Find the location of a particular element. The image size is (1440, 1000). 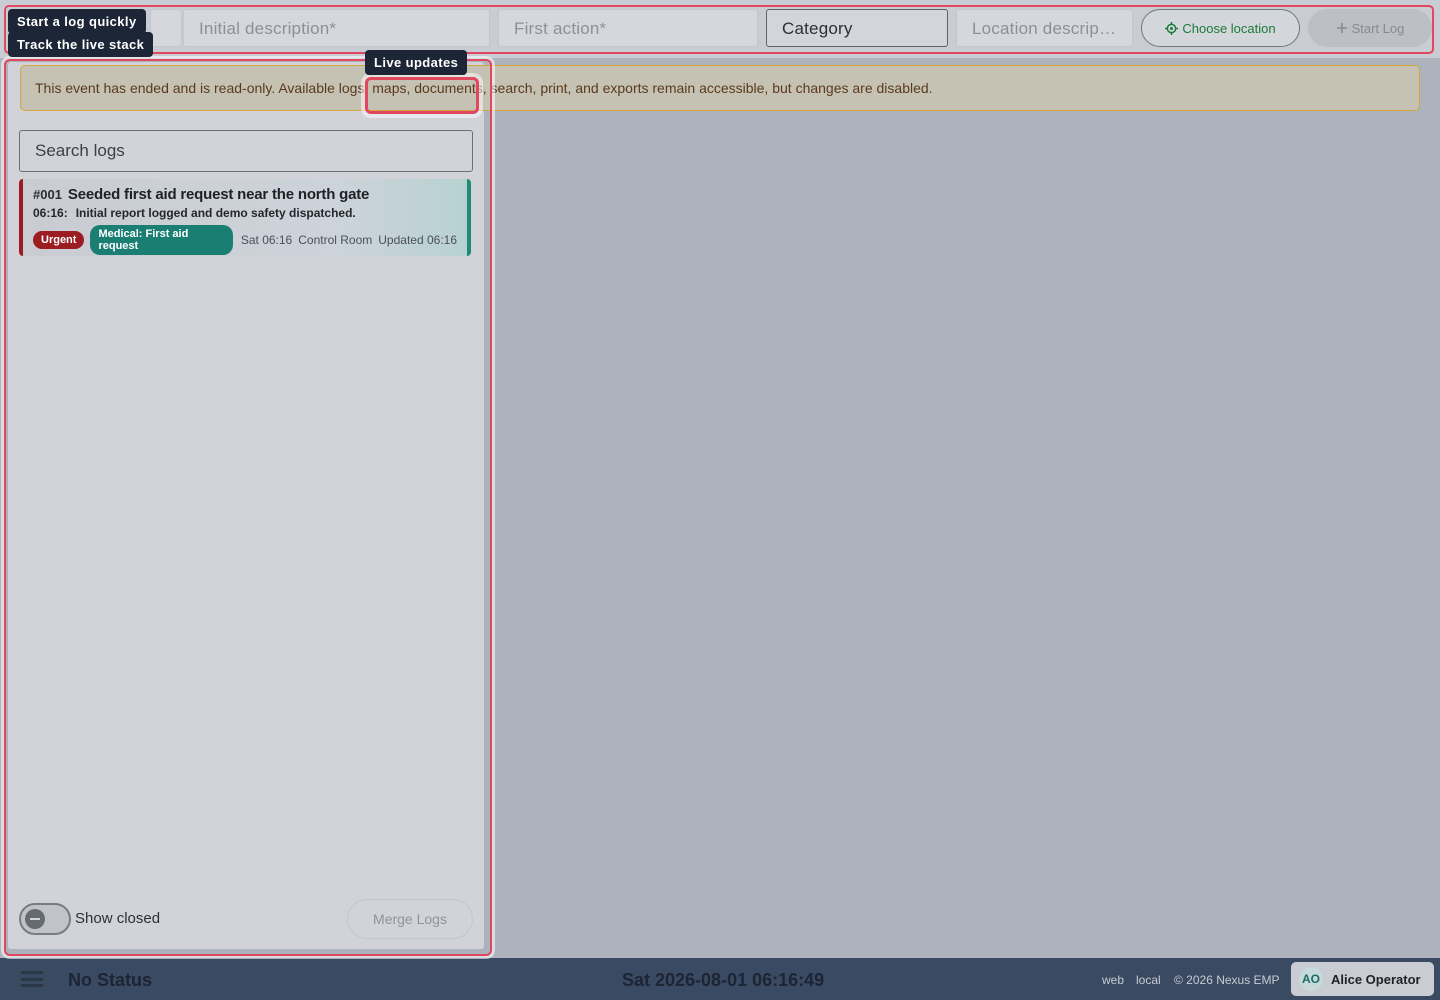

tooltip-live-updates: Live updates is located at coordinates (416, 62).